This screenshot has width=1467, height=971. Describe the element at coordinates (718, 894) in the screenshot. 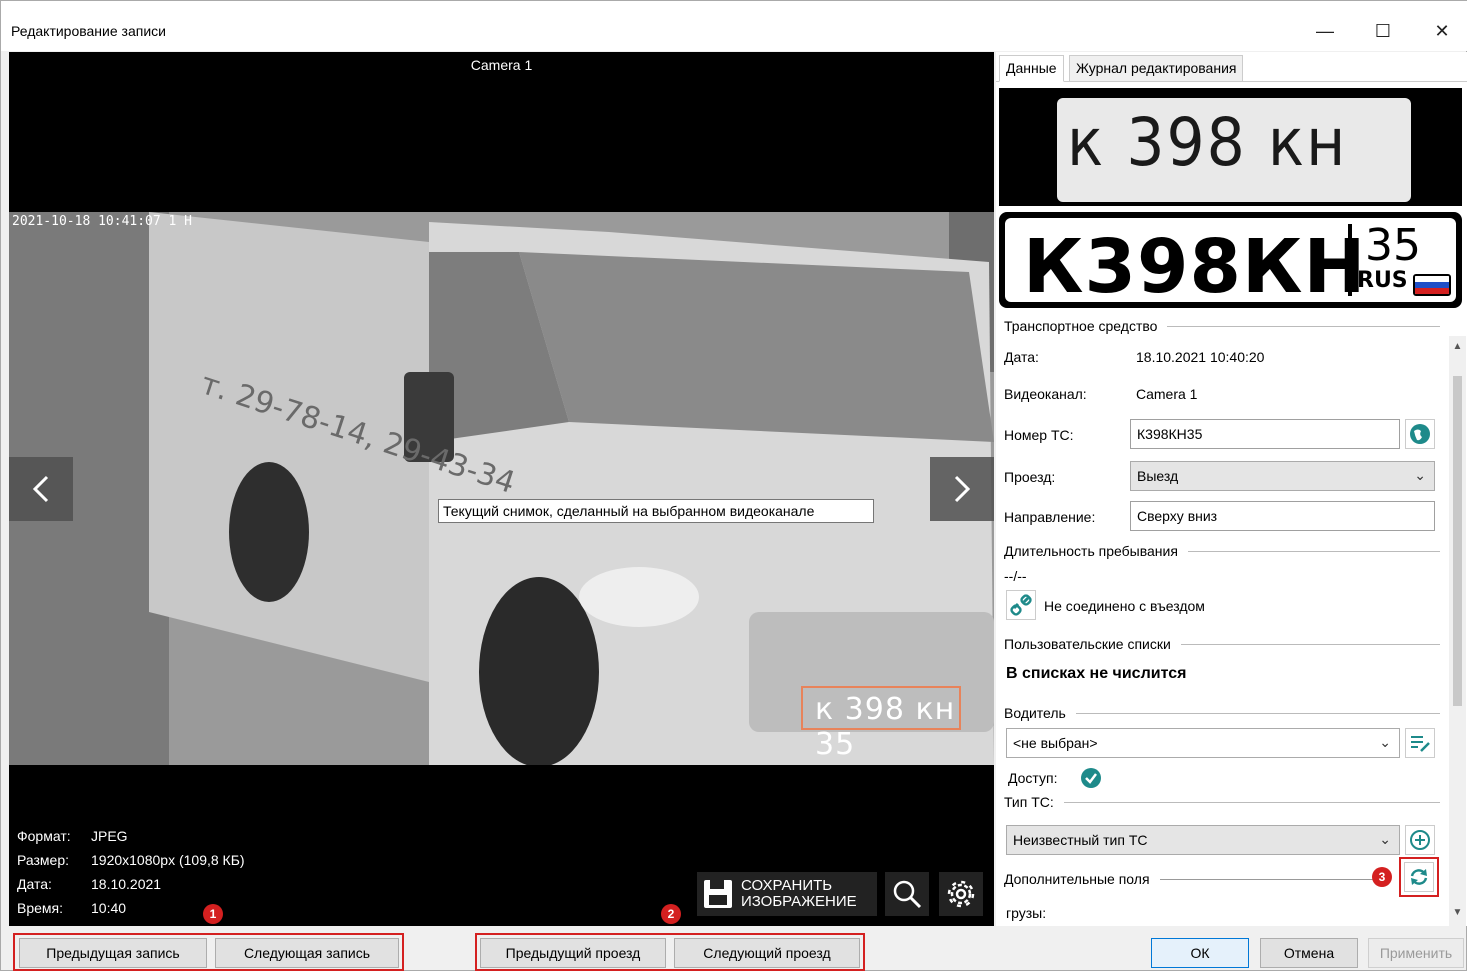

I see `floppy-disk-icon` at that location.